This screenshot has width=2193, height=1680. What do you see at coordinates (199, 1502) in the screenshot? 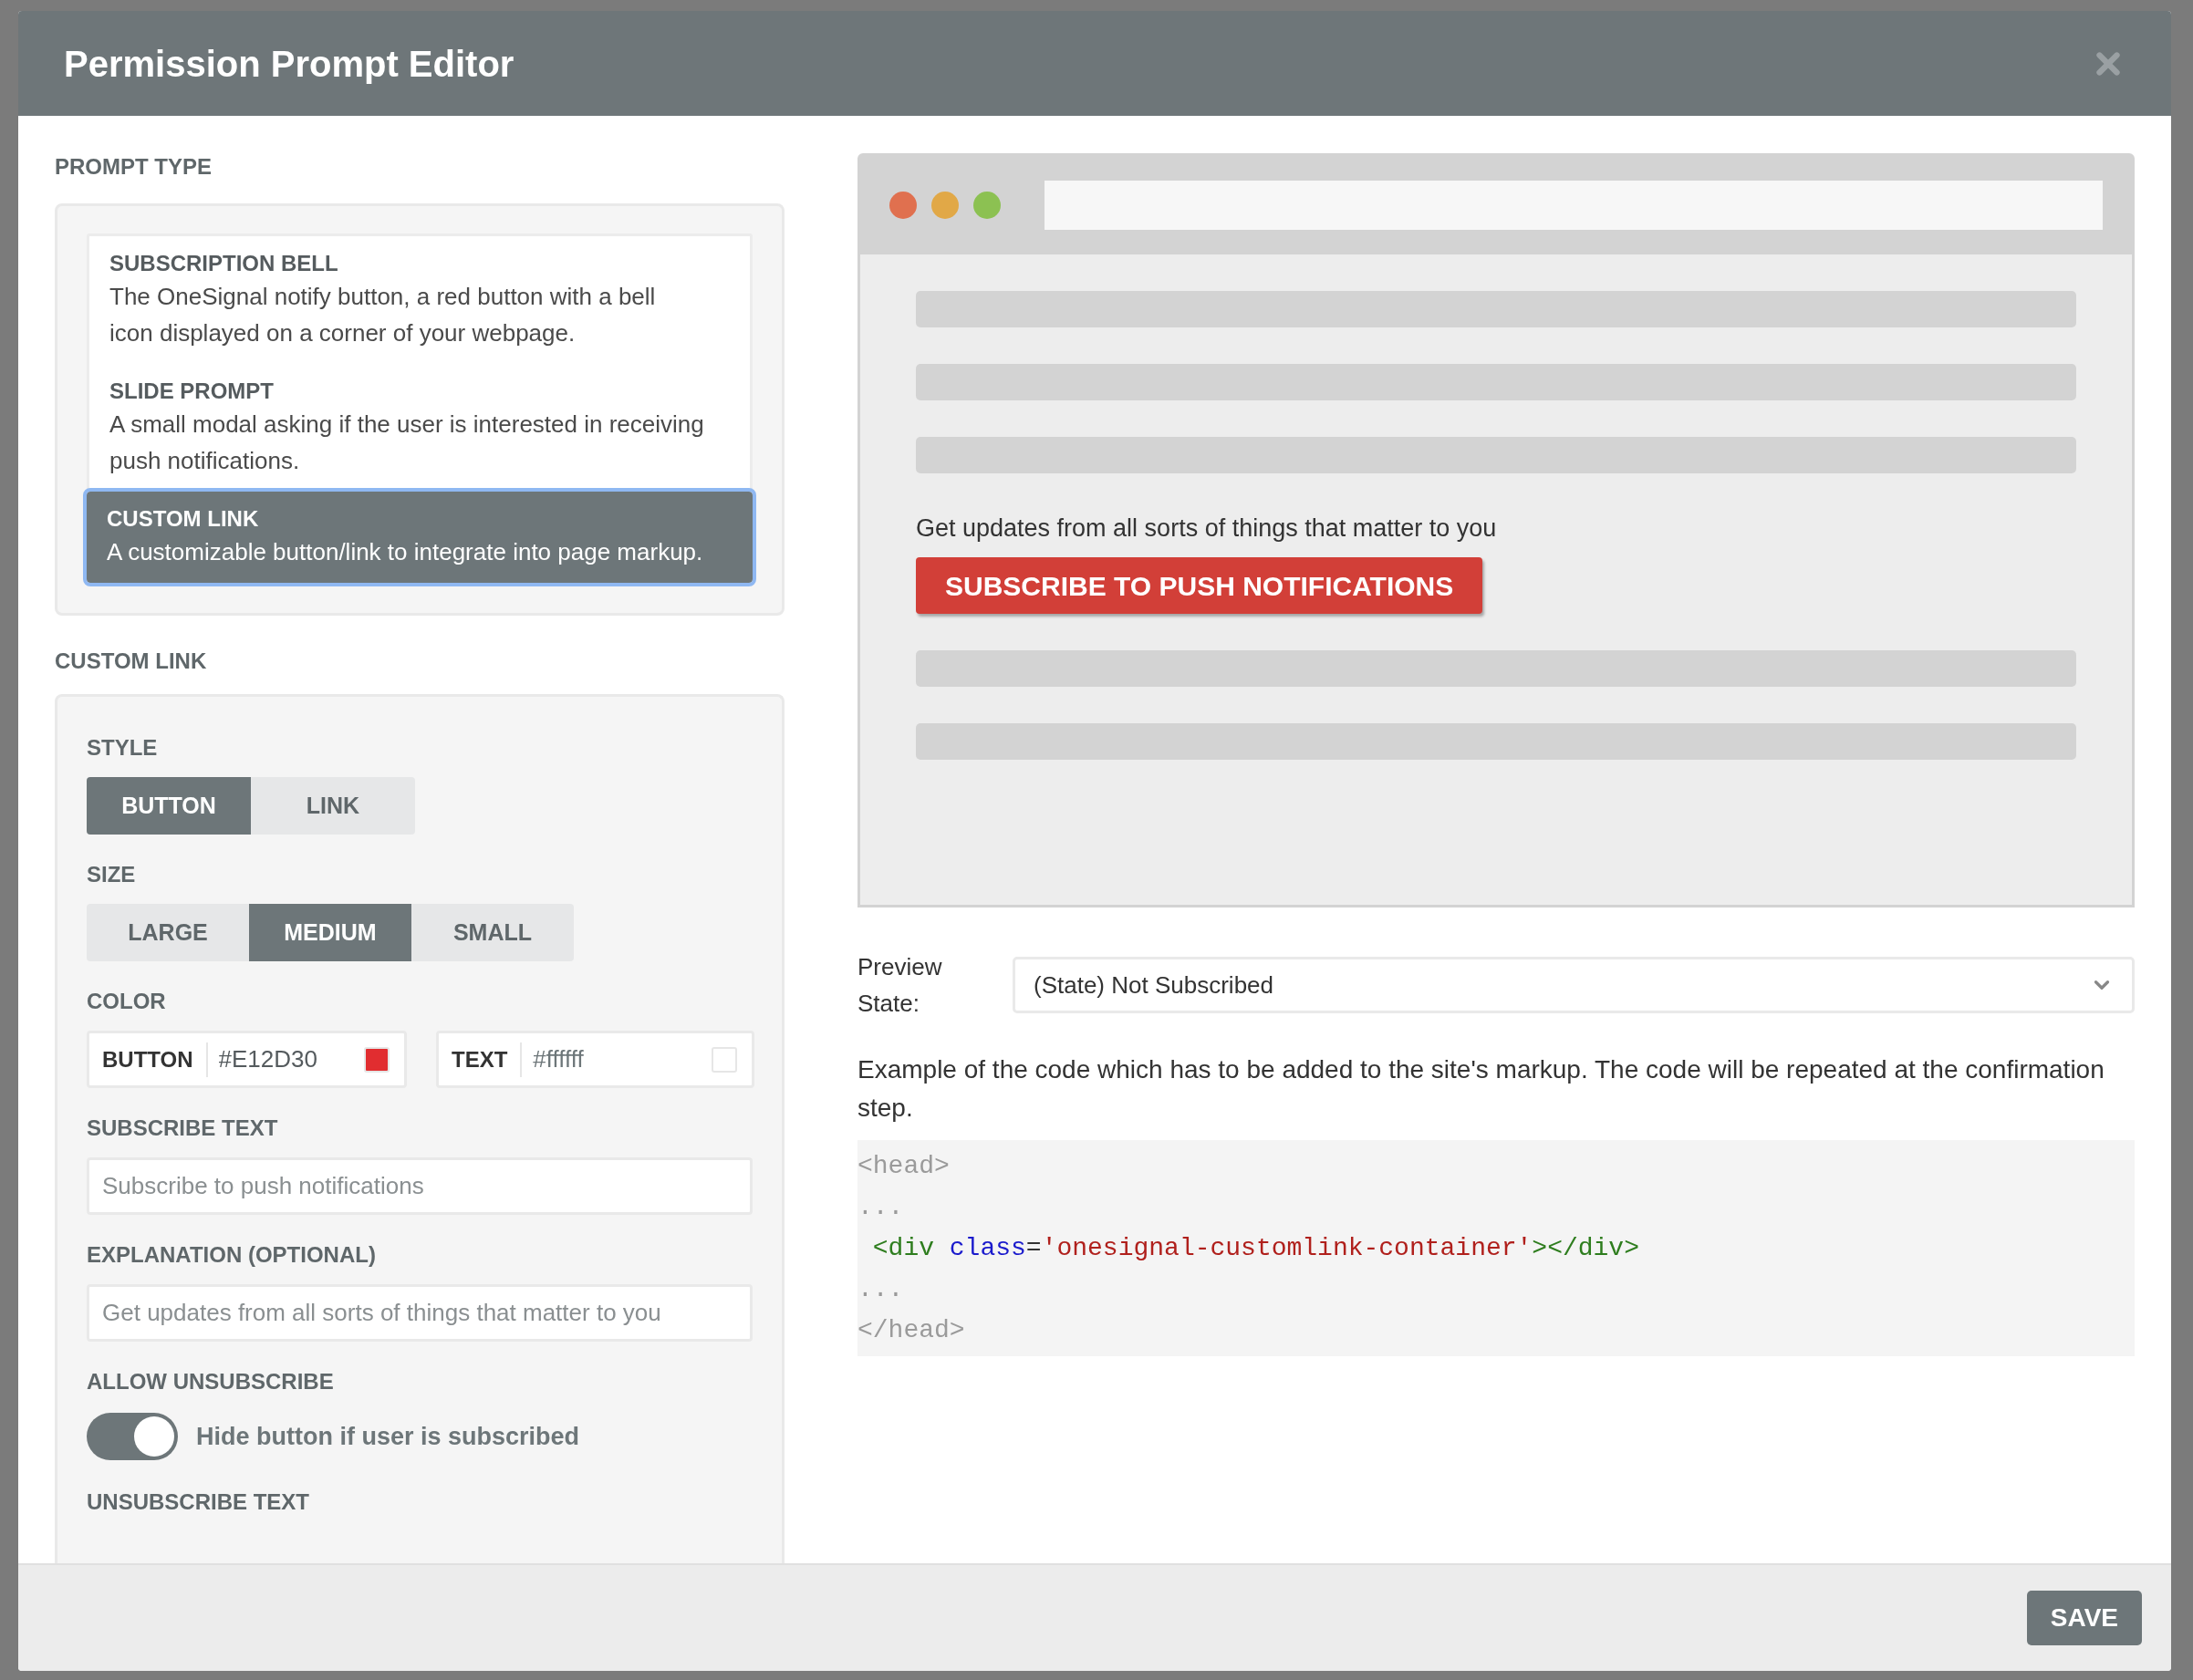
I see `field-label: UNSUBSCRIBE TEXT` at bounding box center [199, 1502].